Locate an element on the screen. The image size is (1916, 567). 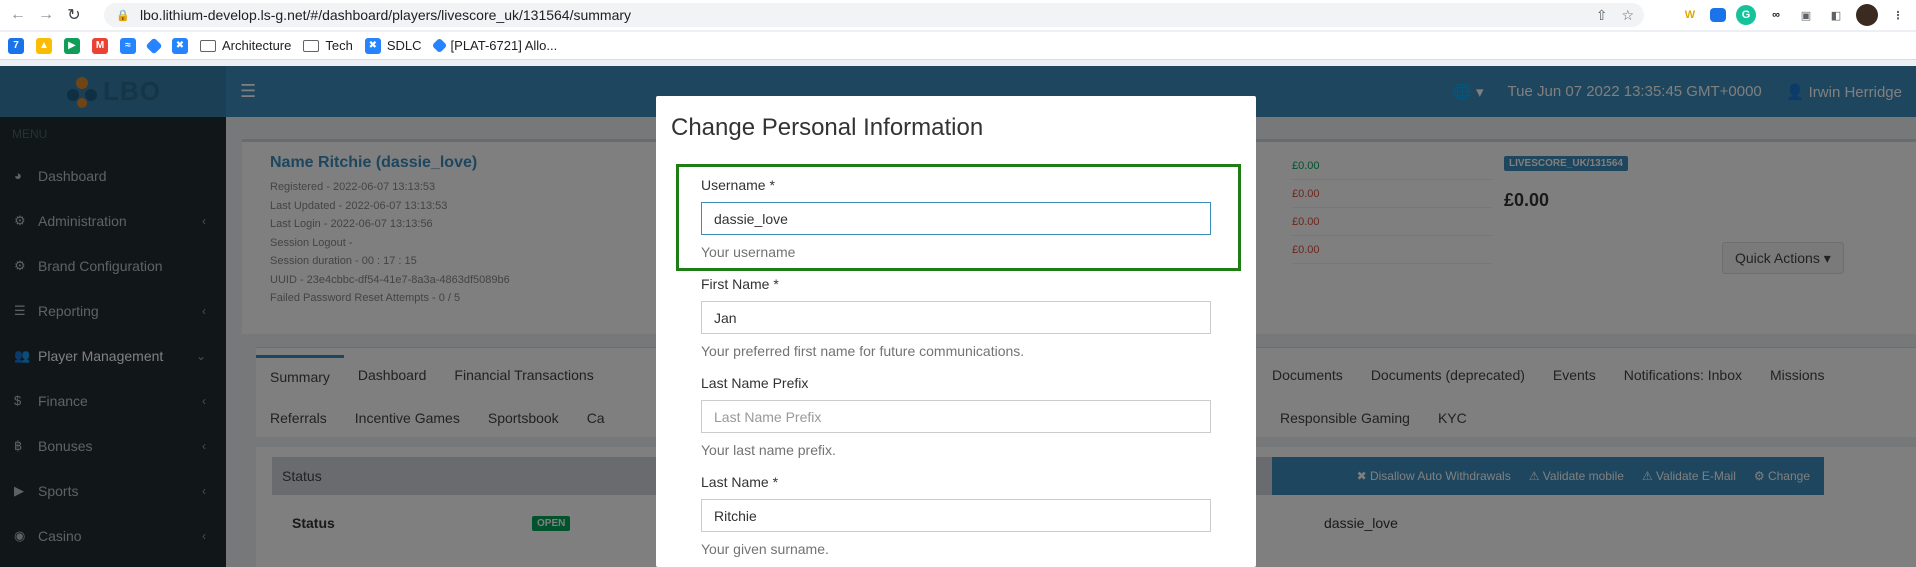
lock-icon: 🔒 is located at coordinates (123, 15).